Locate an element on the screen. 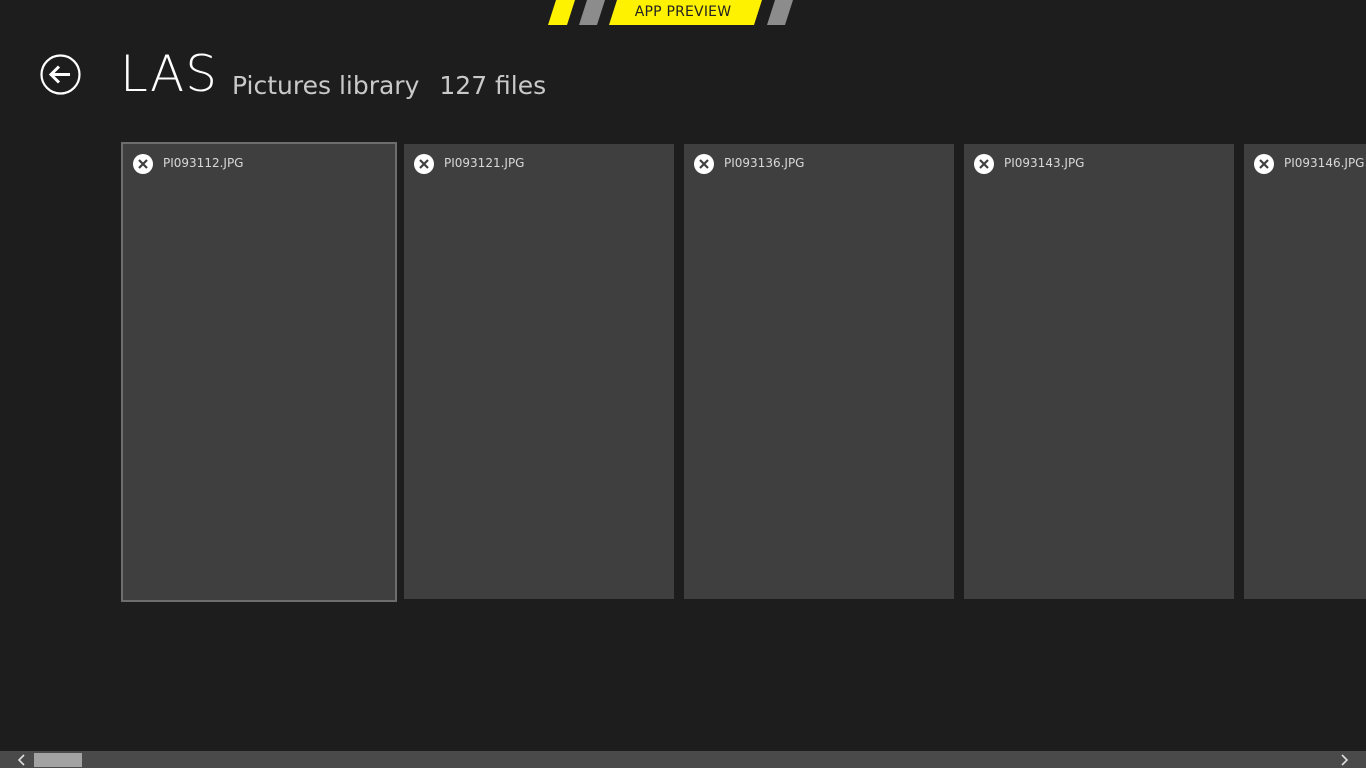 The height and width of the screenshot is (768, 1366). scroll-left-button is located at coordinates (22, 759).